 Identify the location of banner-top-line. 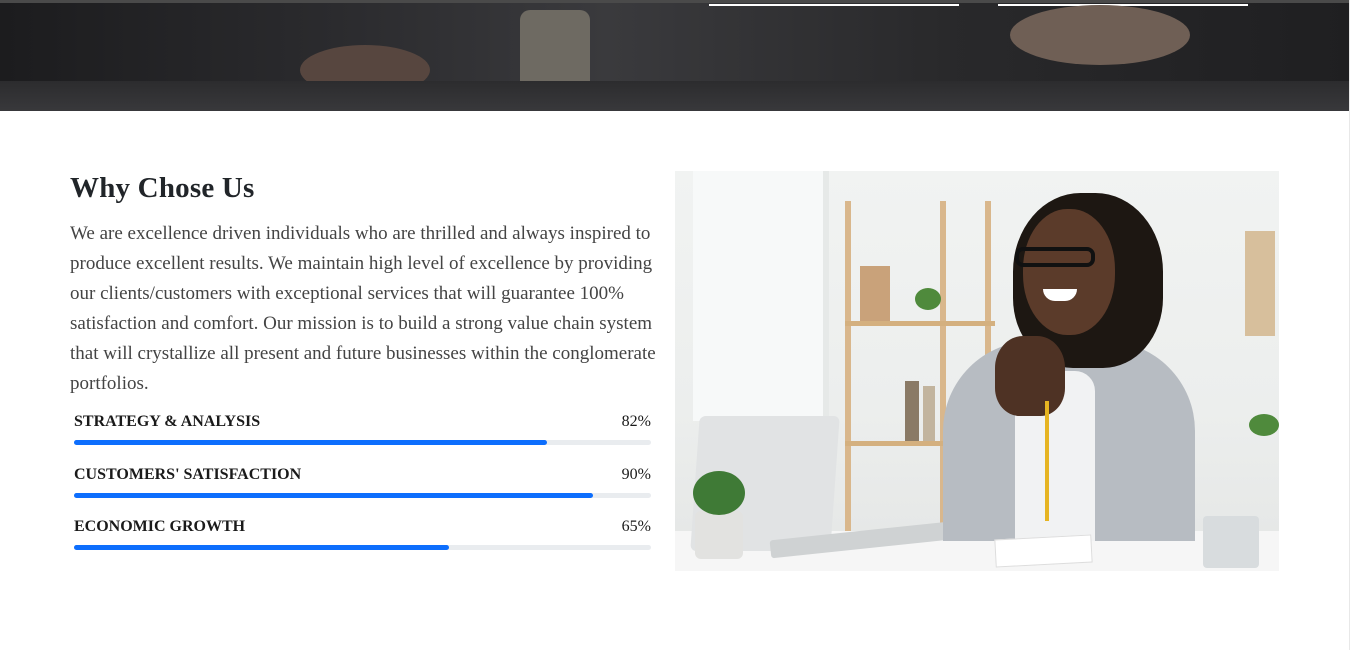
(675, 1).